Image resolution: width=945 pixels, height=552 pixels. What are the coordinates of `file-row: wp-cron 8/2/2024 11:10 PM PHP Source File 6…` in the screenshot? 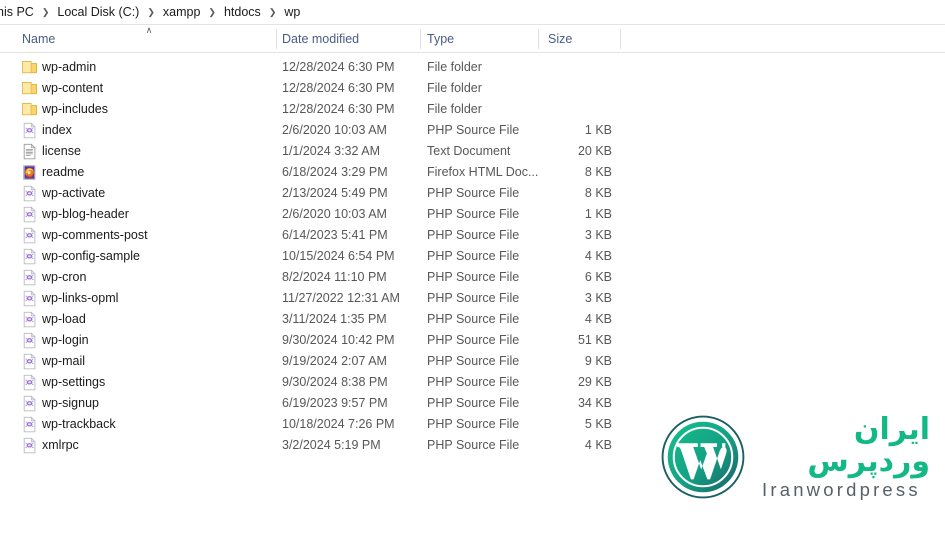 It's located at (472, 277).